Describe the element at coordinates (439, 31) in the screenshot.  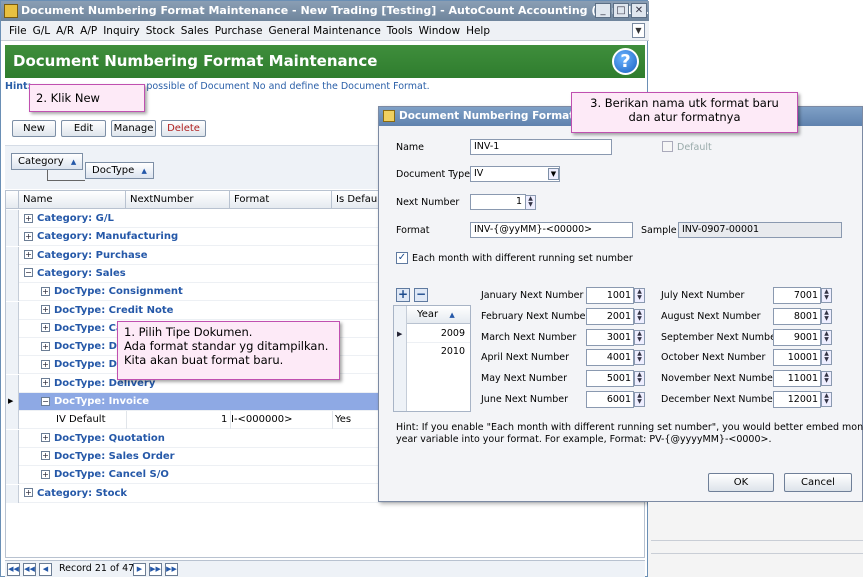
I see `menu-window: Window` at that location.